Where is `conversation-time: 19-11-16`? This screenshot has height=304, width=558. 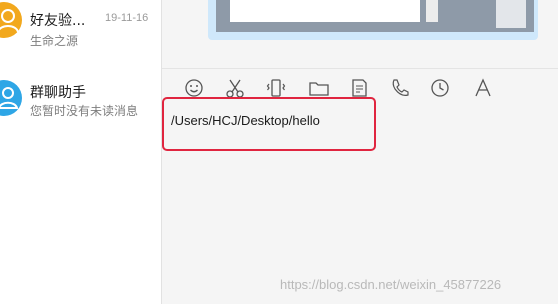
conversation-time: 19-11-16 is located at coordinates (127, 18).